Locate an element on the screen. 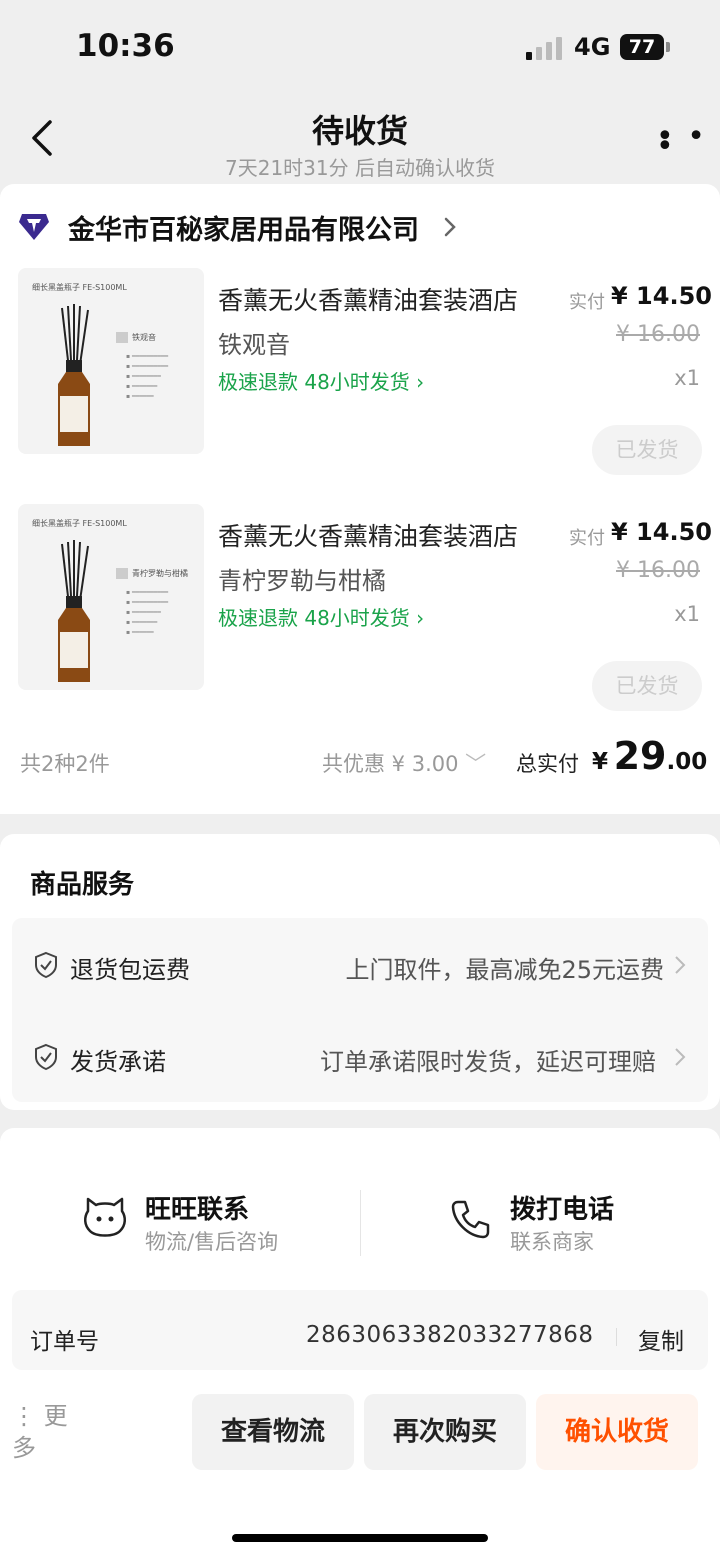 This screenshot has height=1558, width=720. thumb-tag: 铁观音 is located at coordinates (136, 337).